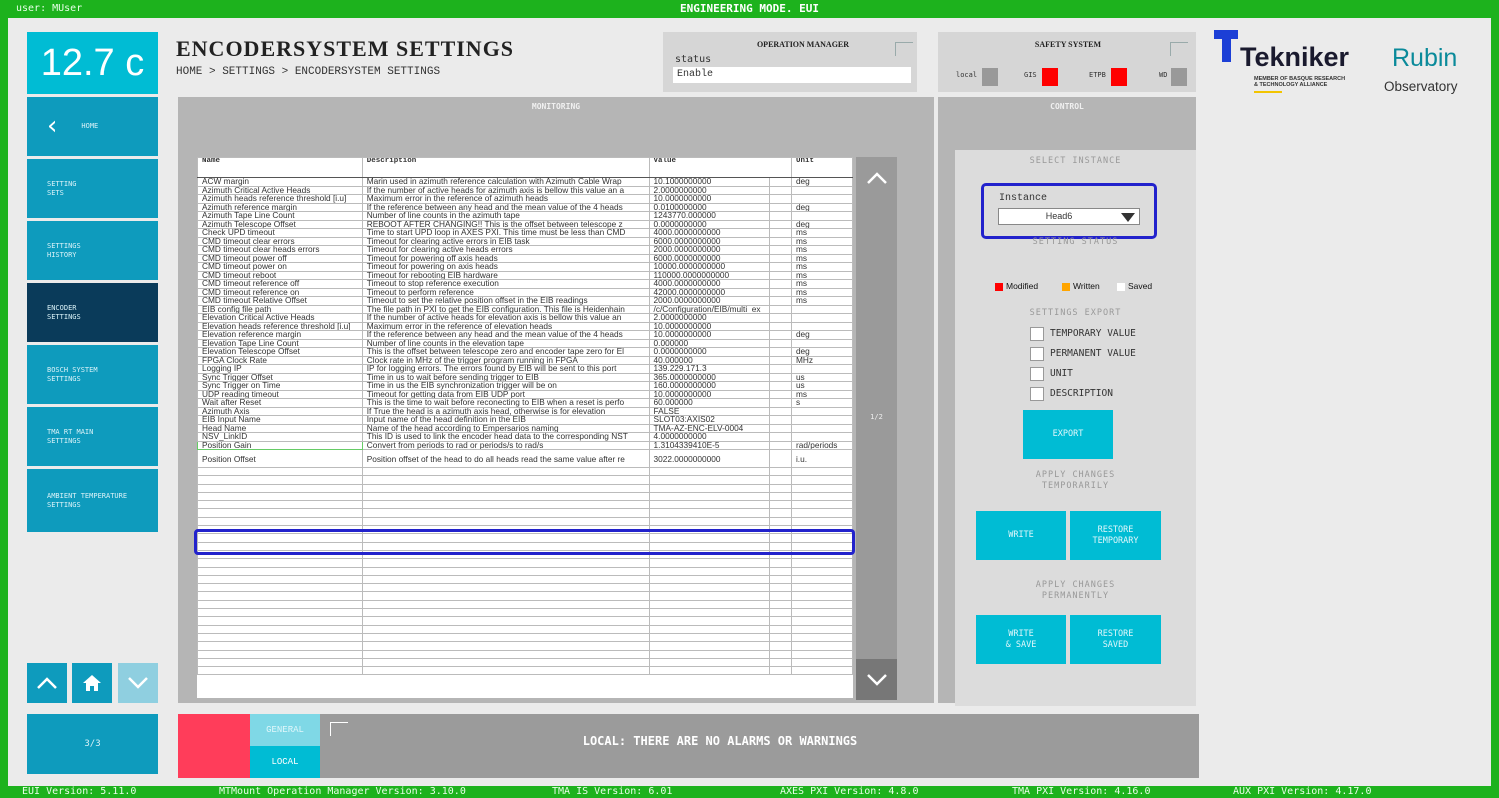  Describe the element at coordinates (876, 428) in the screenshot. I see `table-scrollbar: 1/2` at that location.